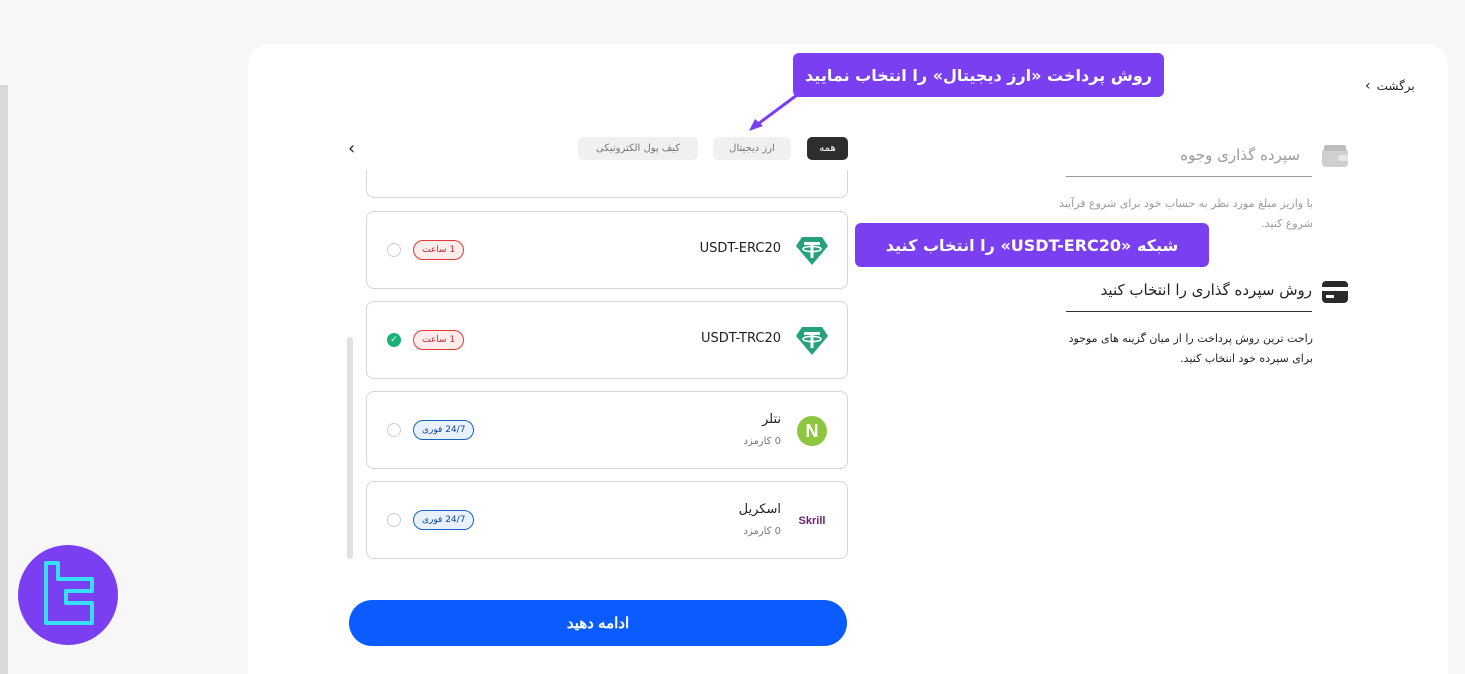 The width and height of the screenshot is (1465, 674). What do you see at coordinates (752, 148) in the screenshot?
I see `tab-crypto: ارز دیجیتال` at bounding box center [752, 148].